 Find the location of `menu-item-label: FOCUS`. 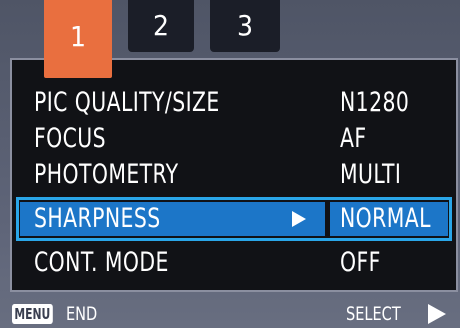

menu-item-label: FOCUS is located at coordinates (70, 138).